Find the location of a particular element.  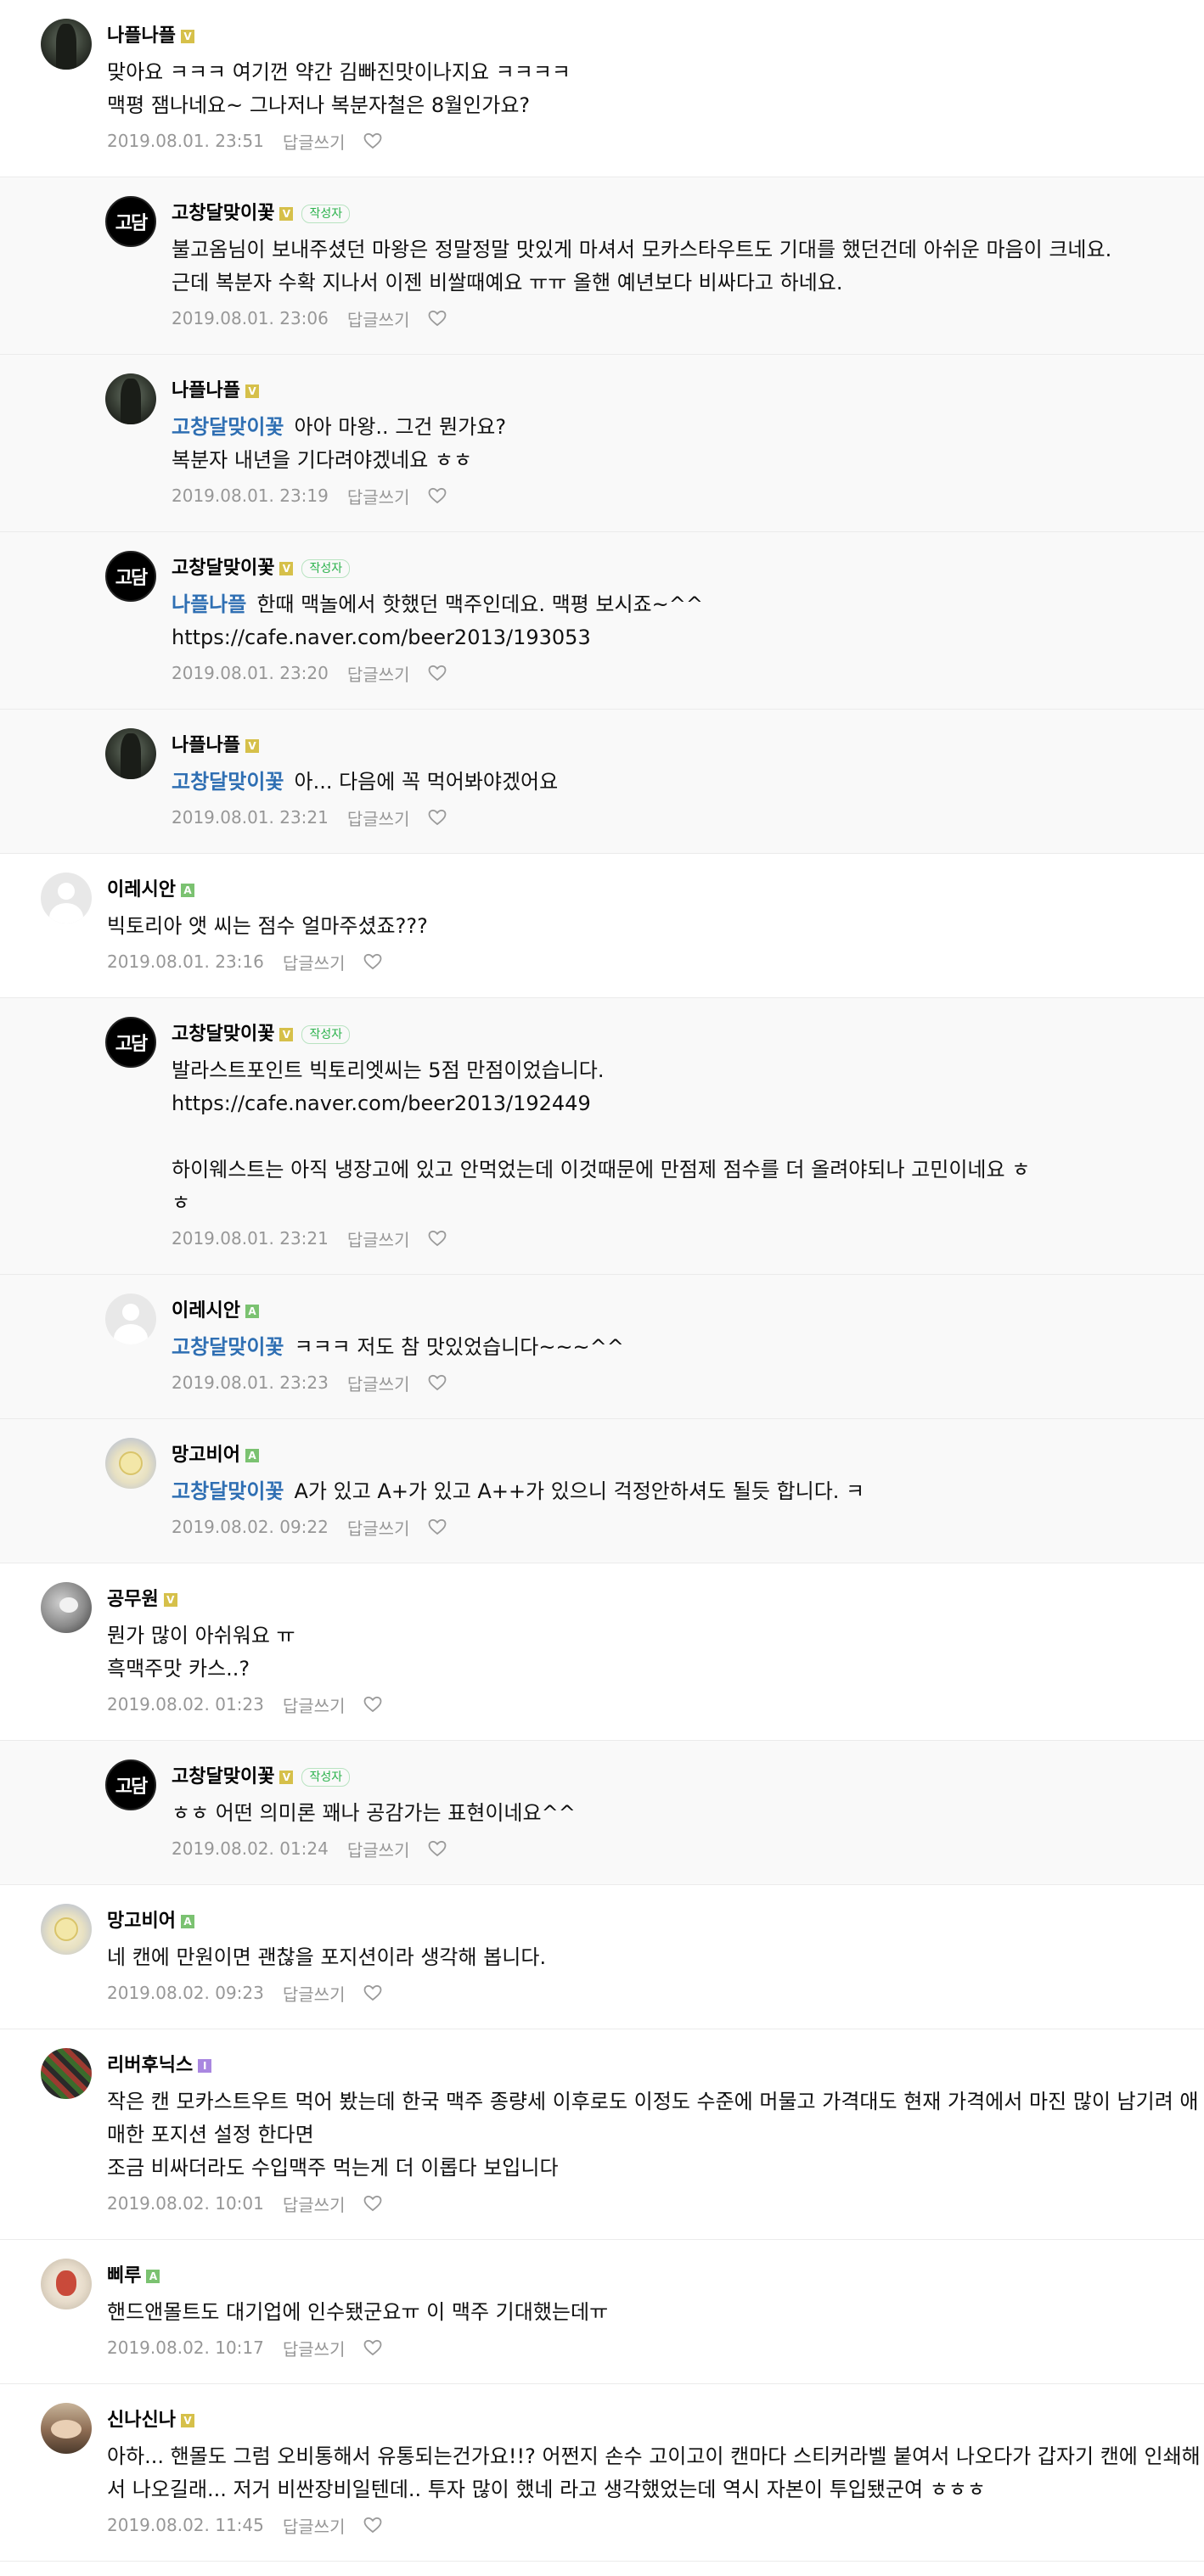

nickname: 리버후닉스 is located at coordinates (150, 2066).